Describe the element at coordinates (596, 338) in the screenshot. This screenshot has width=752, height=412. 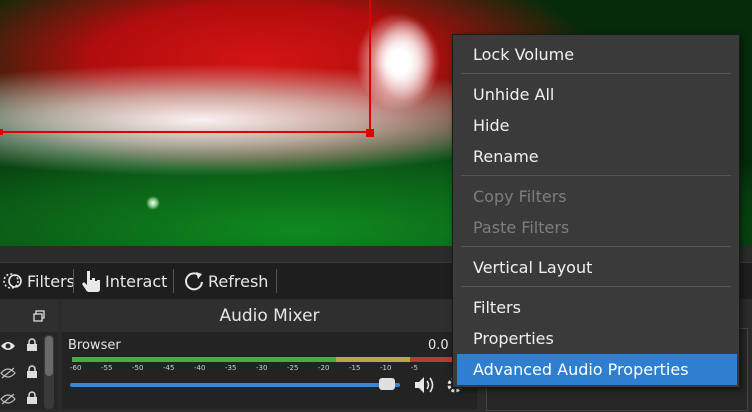
I see `menu-item-properties: Properties` at that location.